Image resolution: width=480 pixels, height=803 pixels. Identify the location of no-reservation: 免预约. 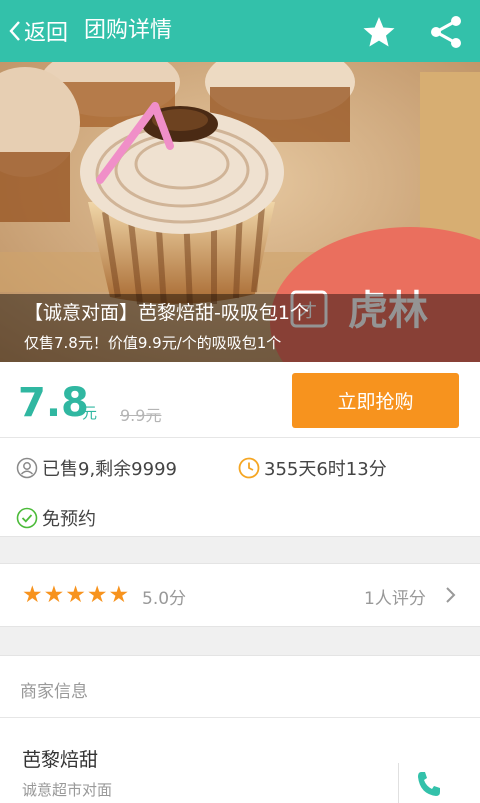
(56, 518).